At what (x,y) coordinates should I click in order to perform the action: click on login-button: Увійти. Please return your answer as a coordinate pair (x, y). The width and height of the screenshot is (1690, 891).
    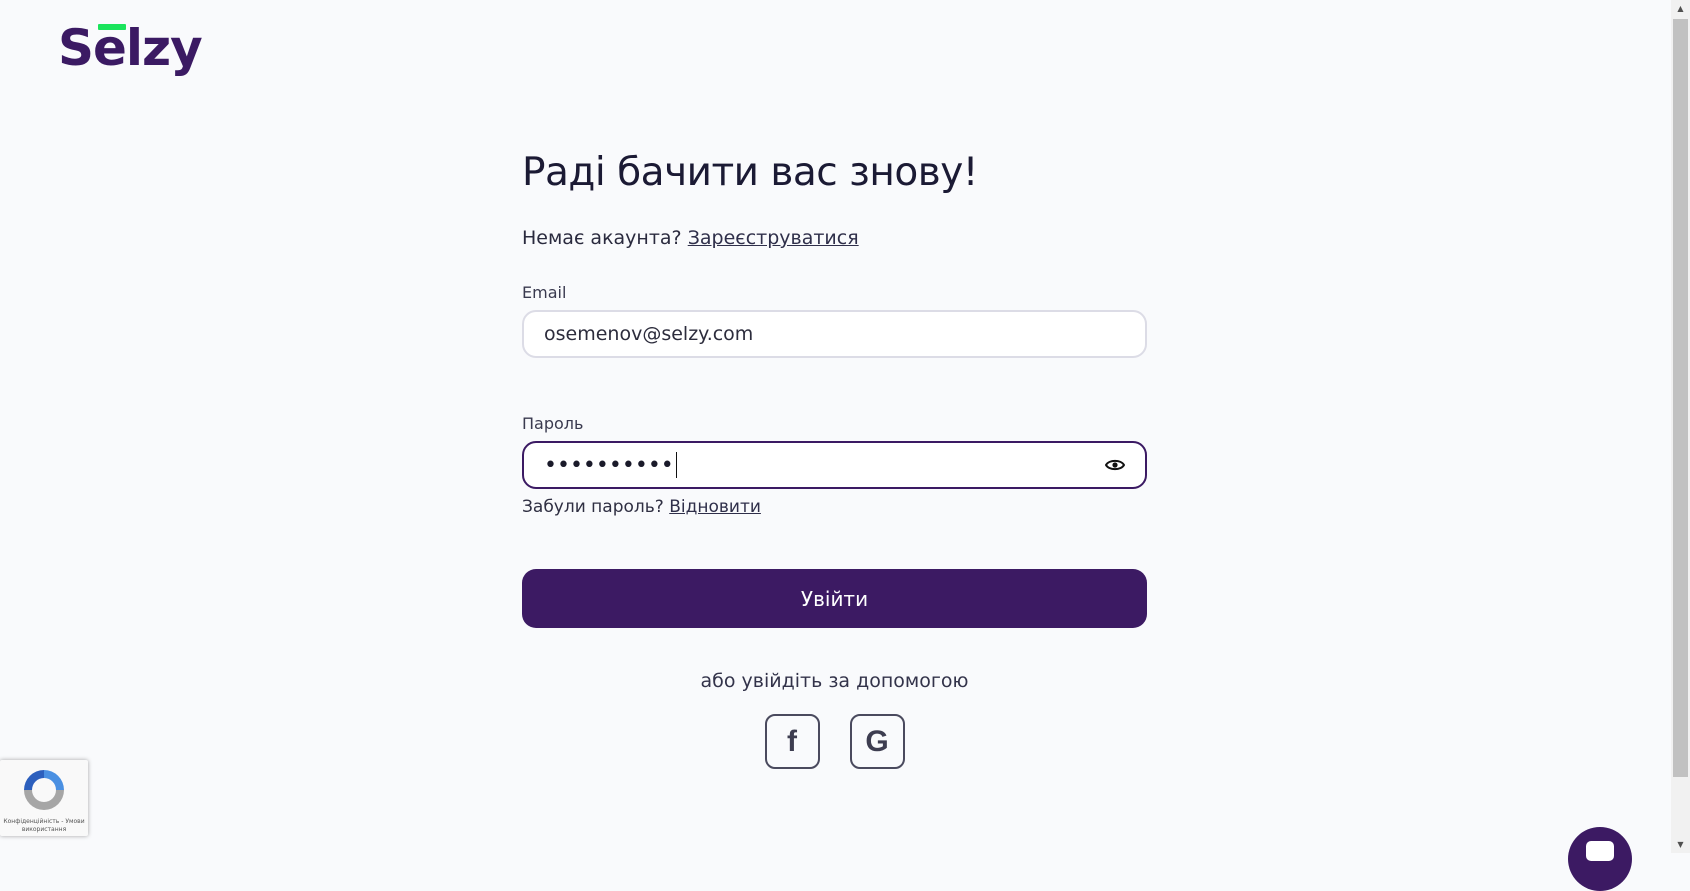
    Looking at the image, I should click on (834, 598).